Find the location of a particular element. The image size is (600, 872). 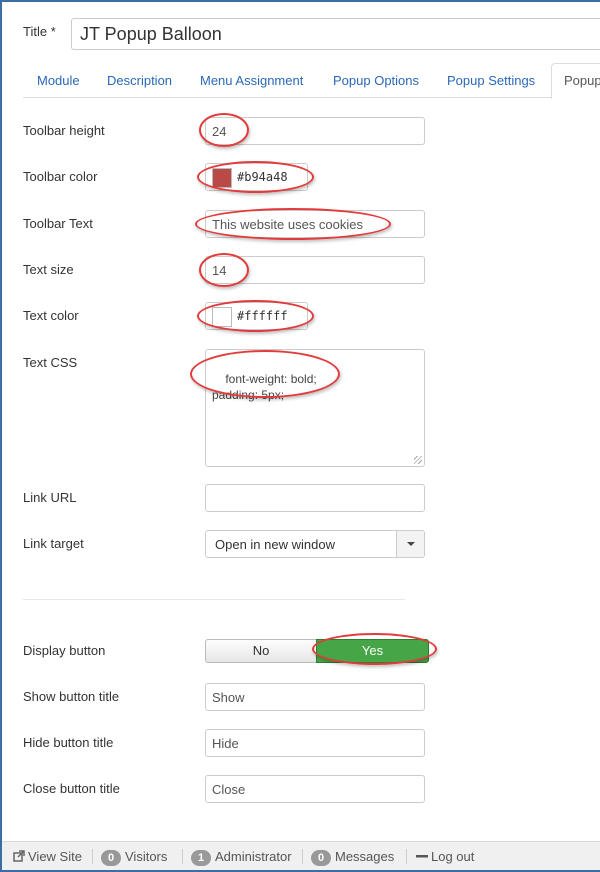

toolbar-height-label: Toolbar height is located at coordinates (64, 130).